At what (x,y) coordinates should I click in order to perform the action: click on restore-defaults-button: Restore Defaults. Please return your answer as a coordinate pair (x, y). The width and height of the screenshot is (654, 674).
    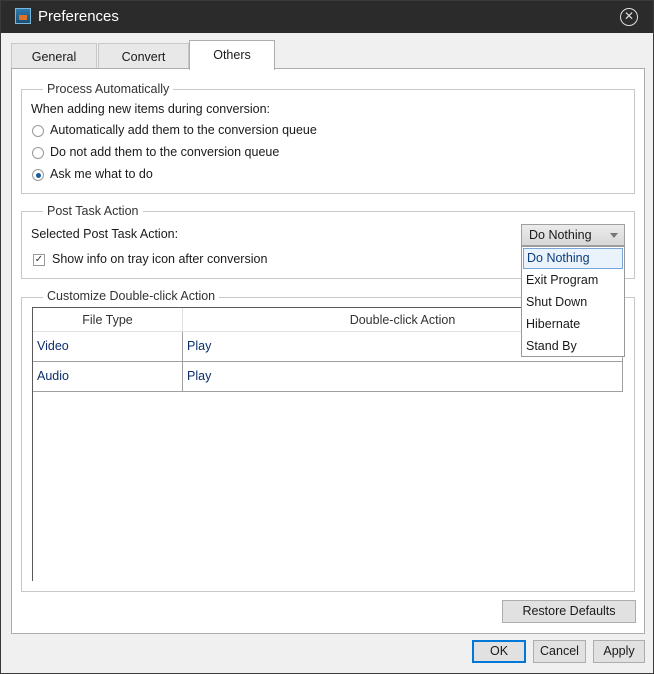
    Looking at the image, I should click on (569, 611).